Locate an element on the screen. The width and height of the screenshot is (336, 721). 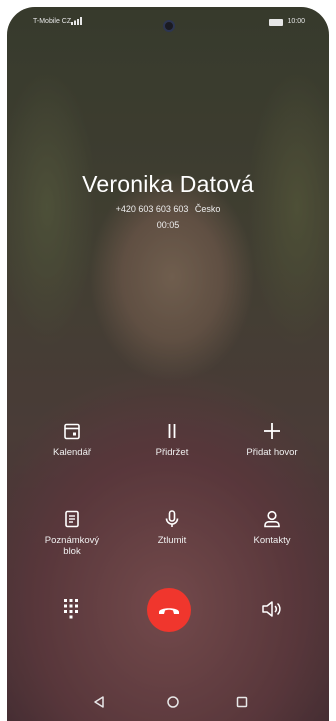
caller-name: Veronika Datová is located at coordinates (168, 184).